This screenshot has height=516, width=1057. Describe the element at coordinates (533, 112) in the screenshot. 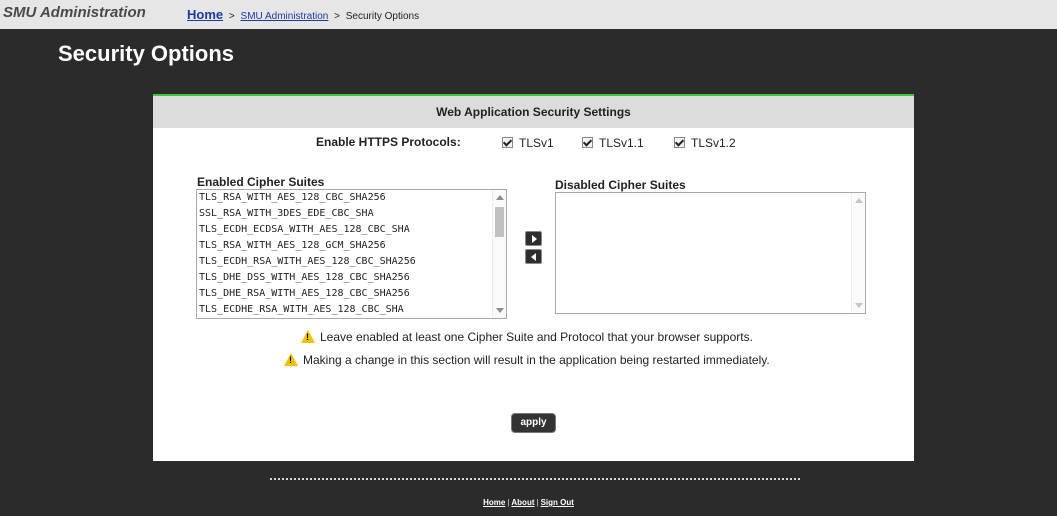

I see `panel-title: Web Application Security Settings` at that location.